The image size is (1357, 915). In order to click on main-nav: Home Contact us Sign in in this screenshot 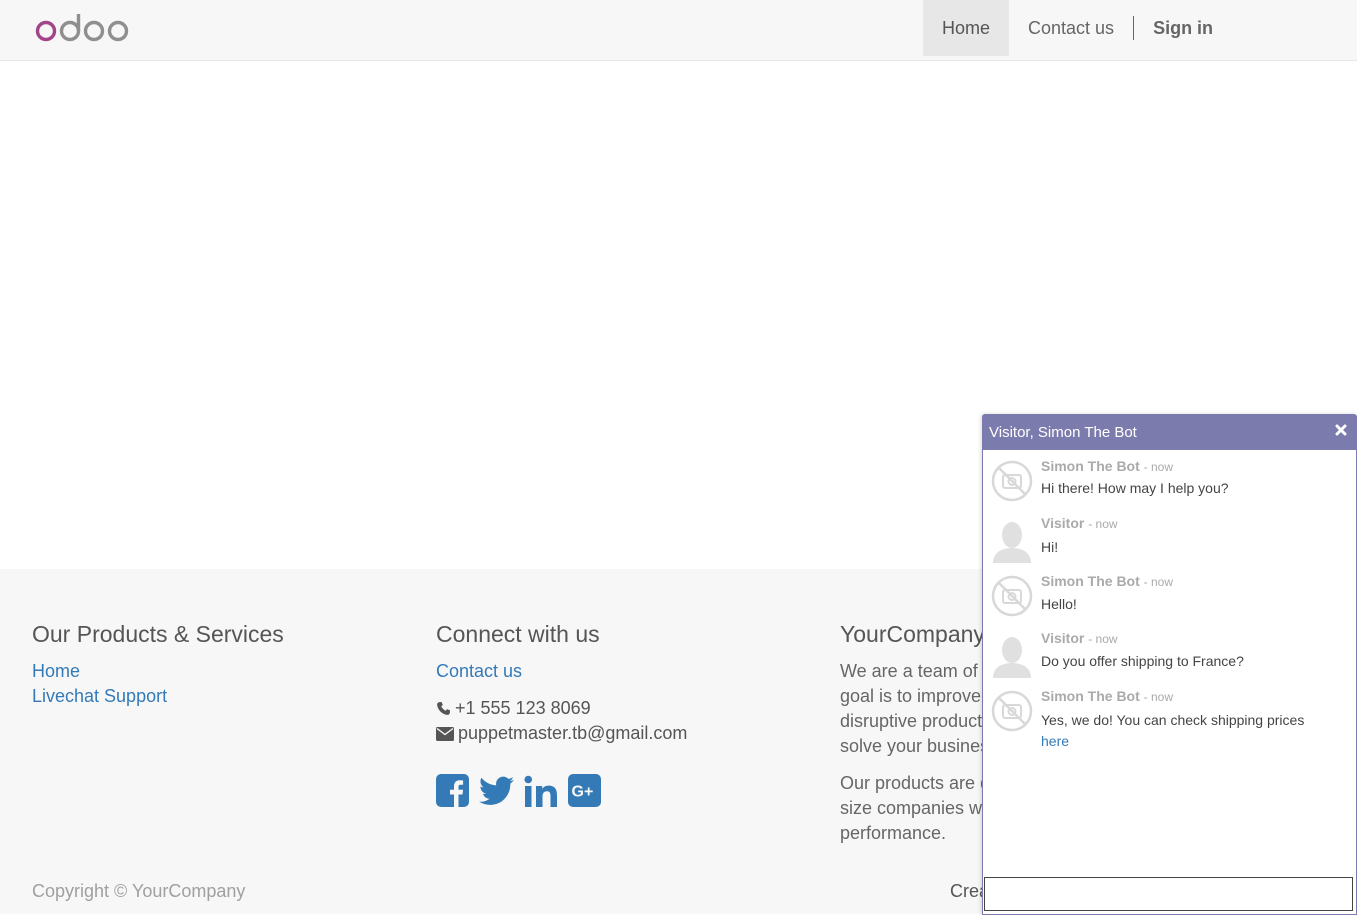, I will do `click(1077, 28)`.